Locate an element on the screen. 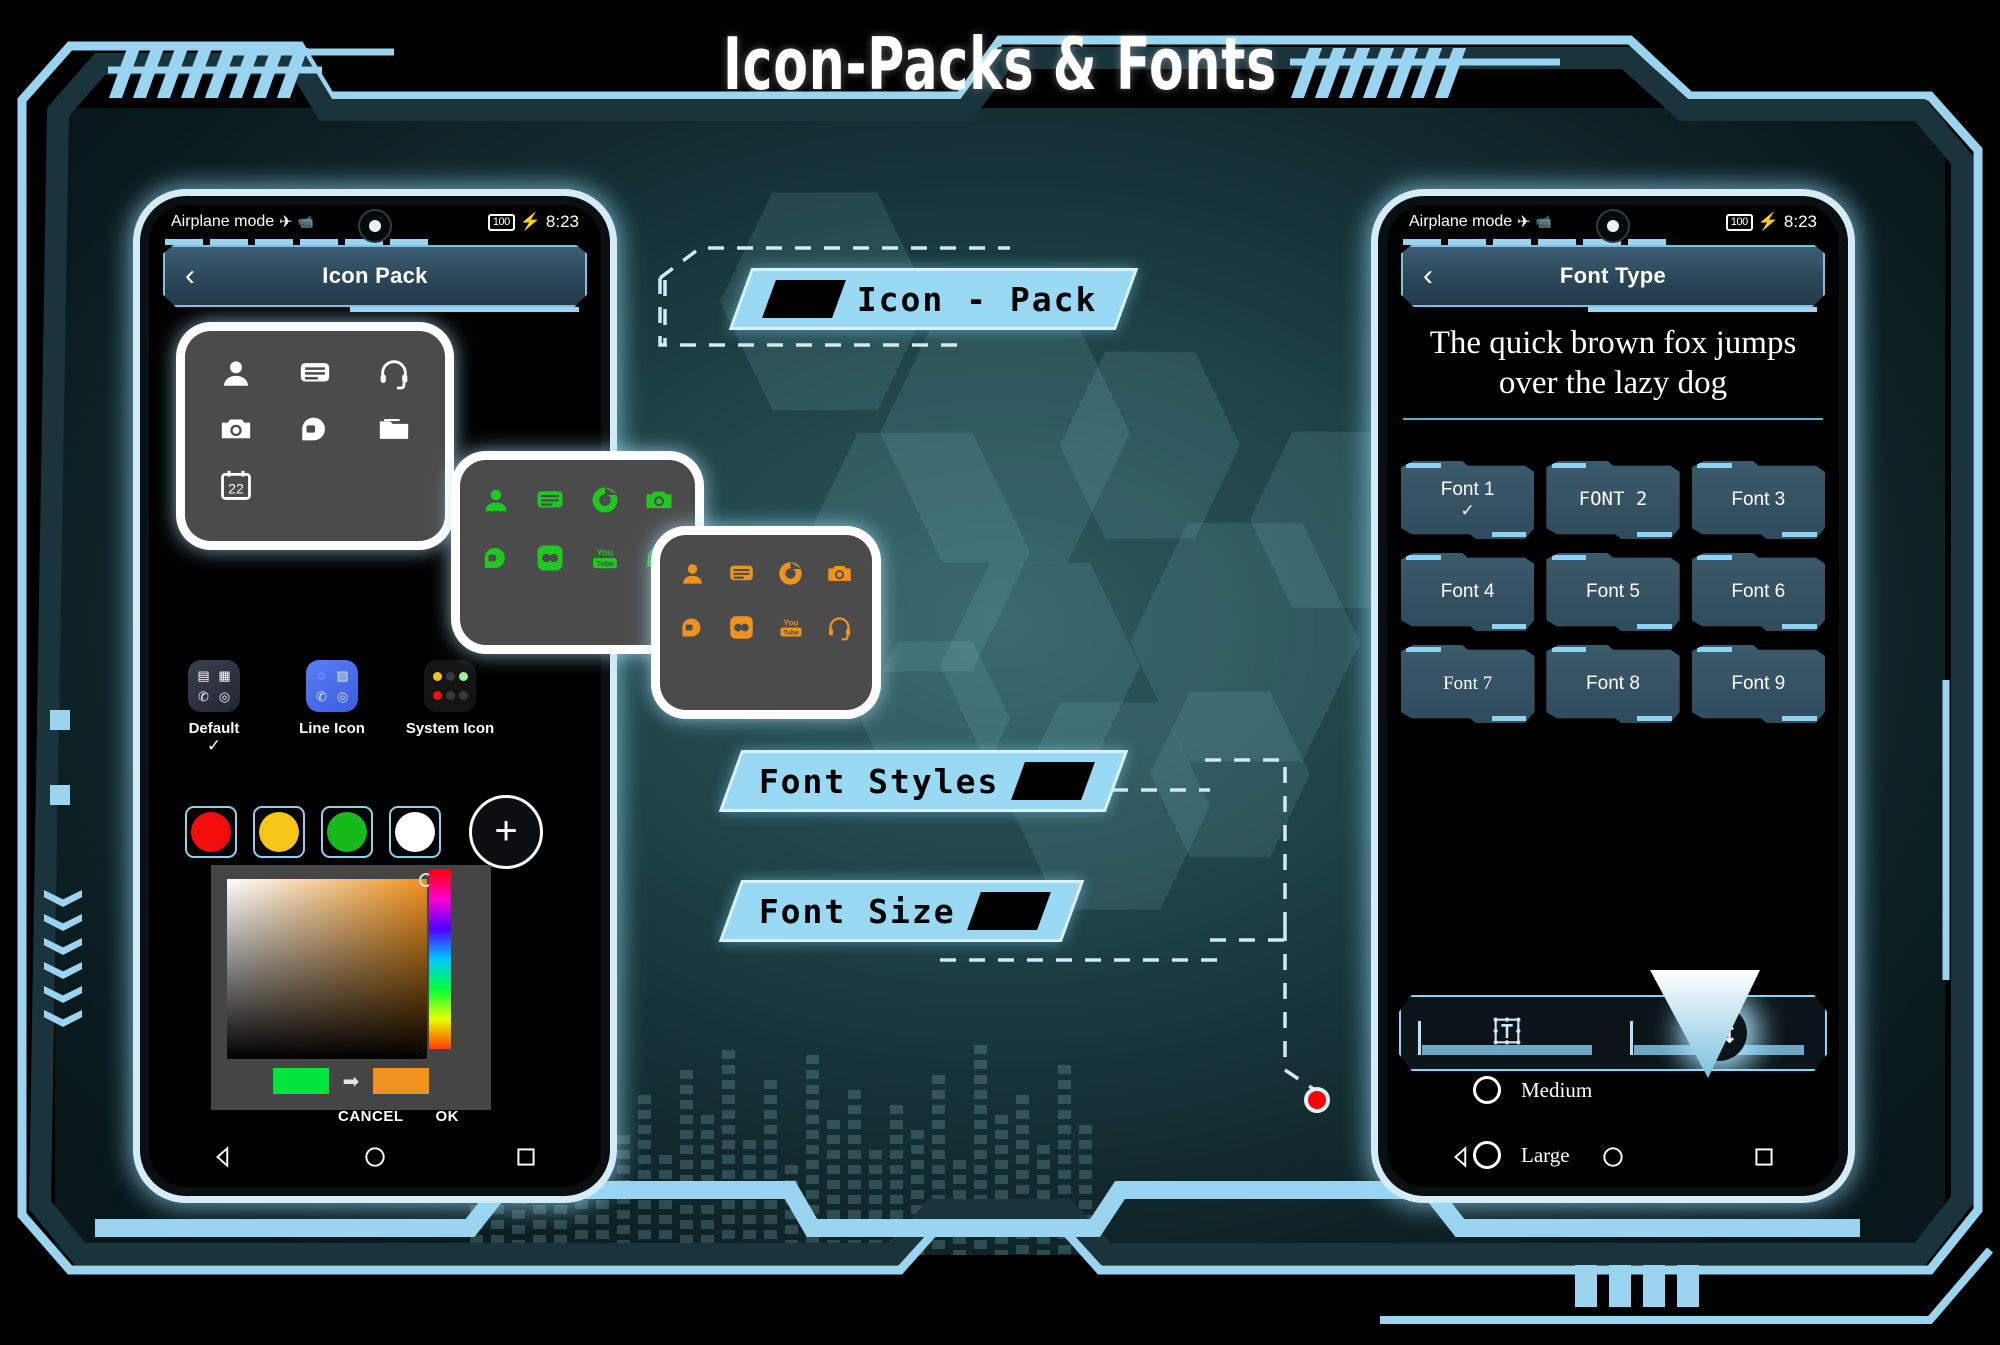 This screenshot has width=2000, height=1345. callout-font-size: Font Size is located at coordinates (901, 911).